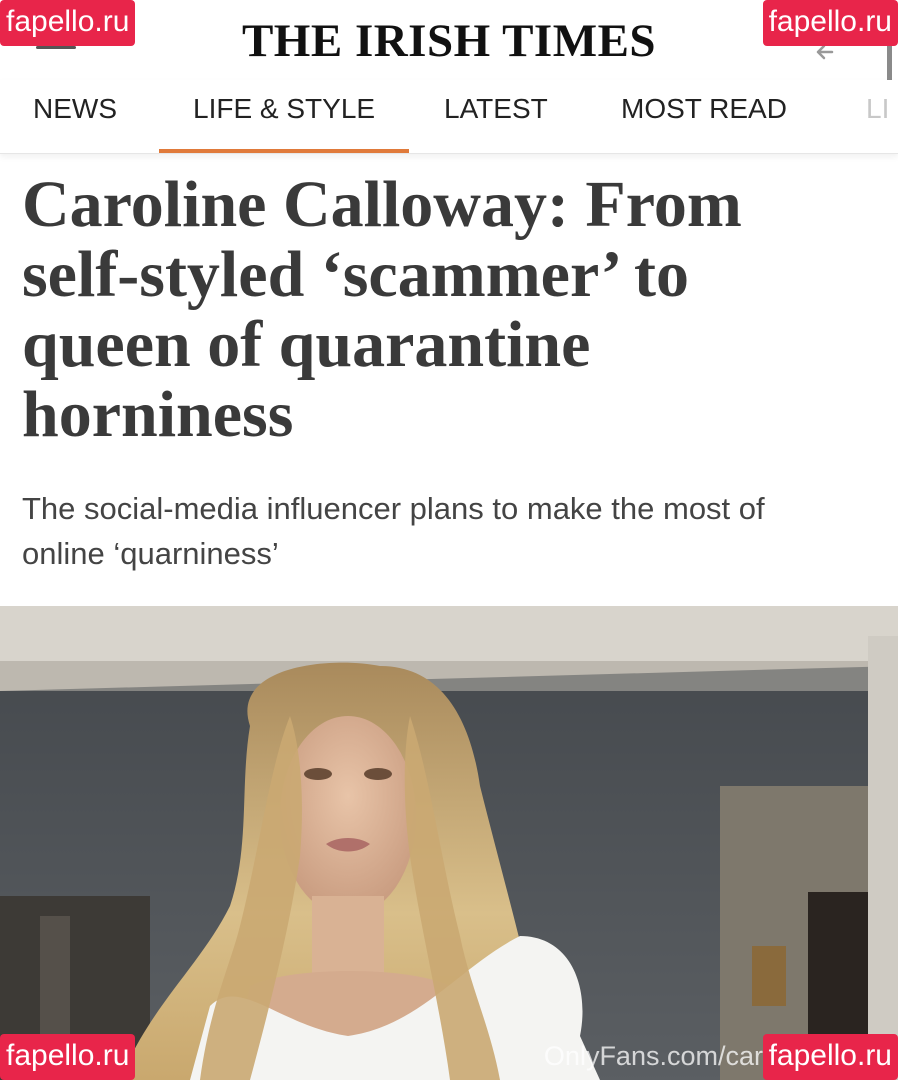 The image size is (898, 1080). What do you see at coordinates (284, 116) in the screenshot?
I see `tab-life-and-style: LIFE & STYLE` at bounding box center [284, 116].